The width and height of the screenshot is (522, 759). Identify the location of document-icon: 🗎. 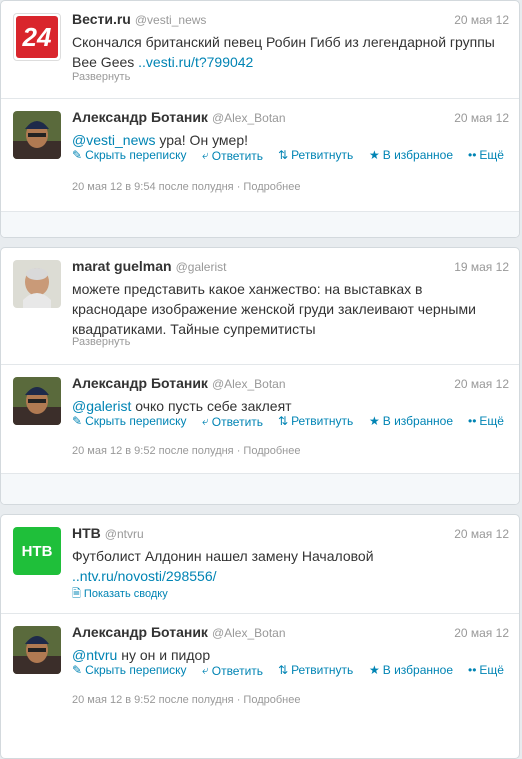
(76, 594).